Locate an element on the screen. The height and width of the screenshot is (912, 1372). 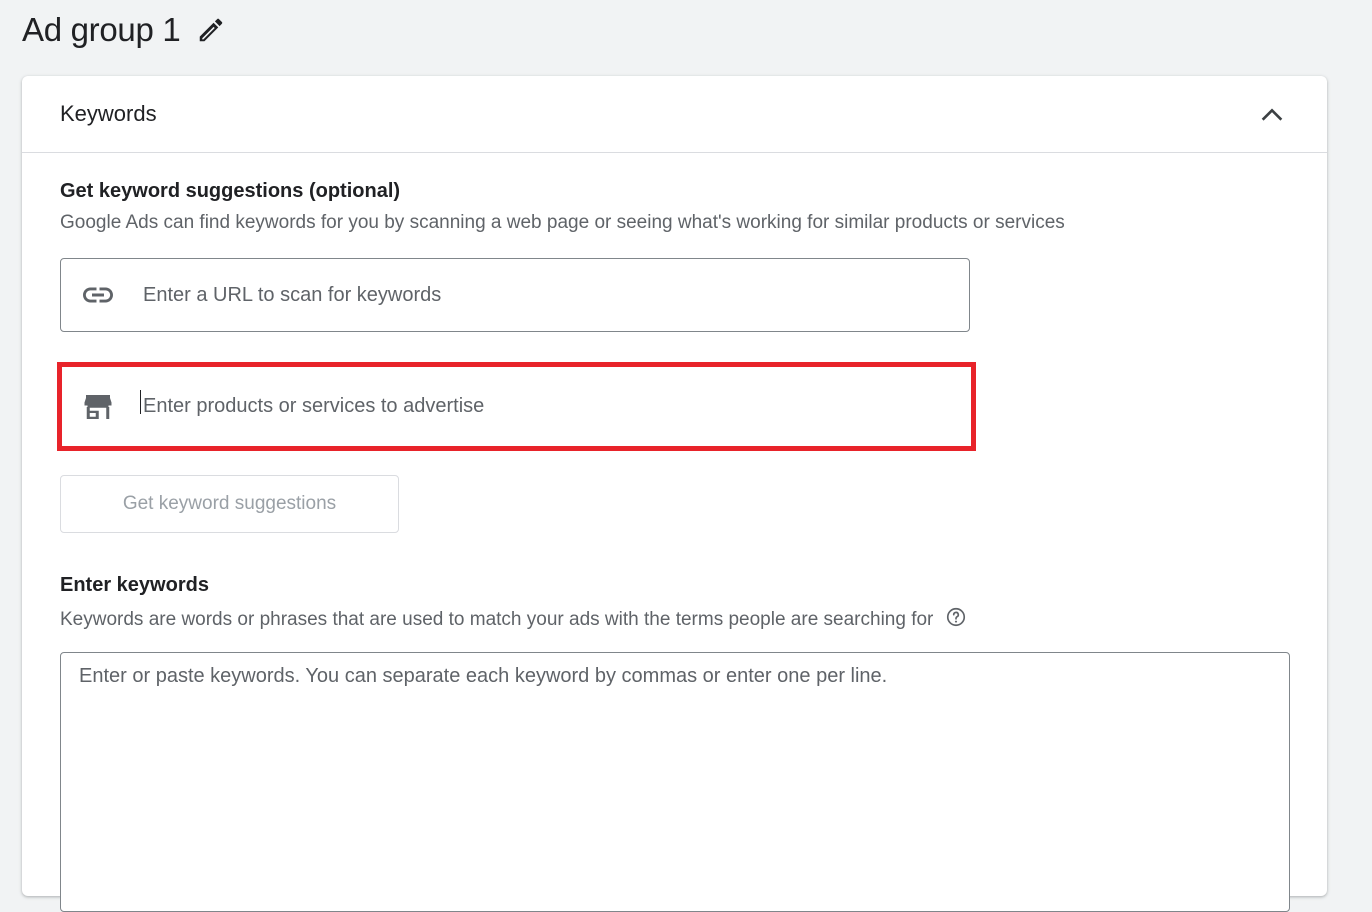
url-input is located at coordinates (555, 295).